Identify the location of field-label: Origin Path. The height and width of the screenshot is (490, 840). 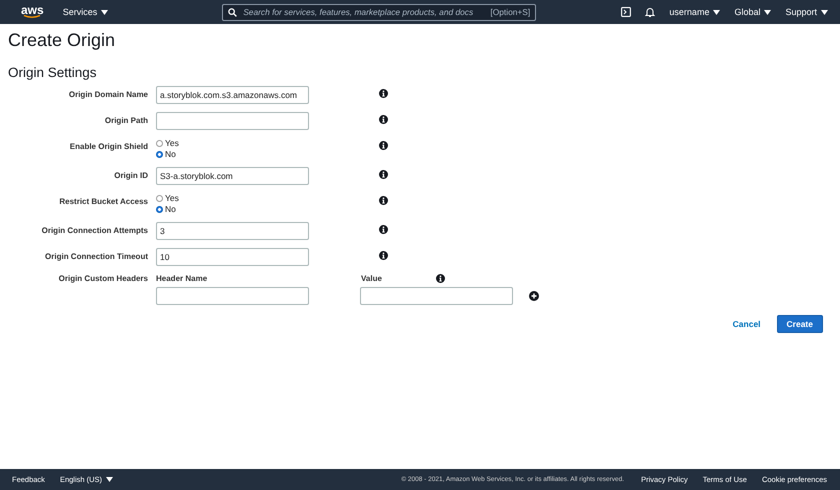
(126, 120).